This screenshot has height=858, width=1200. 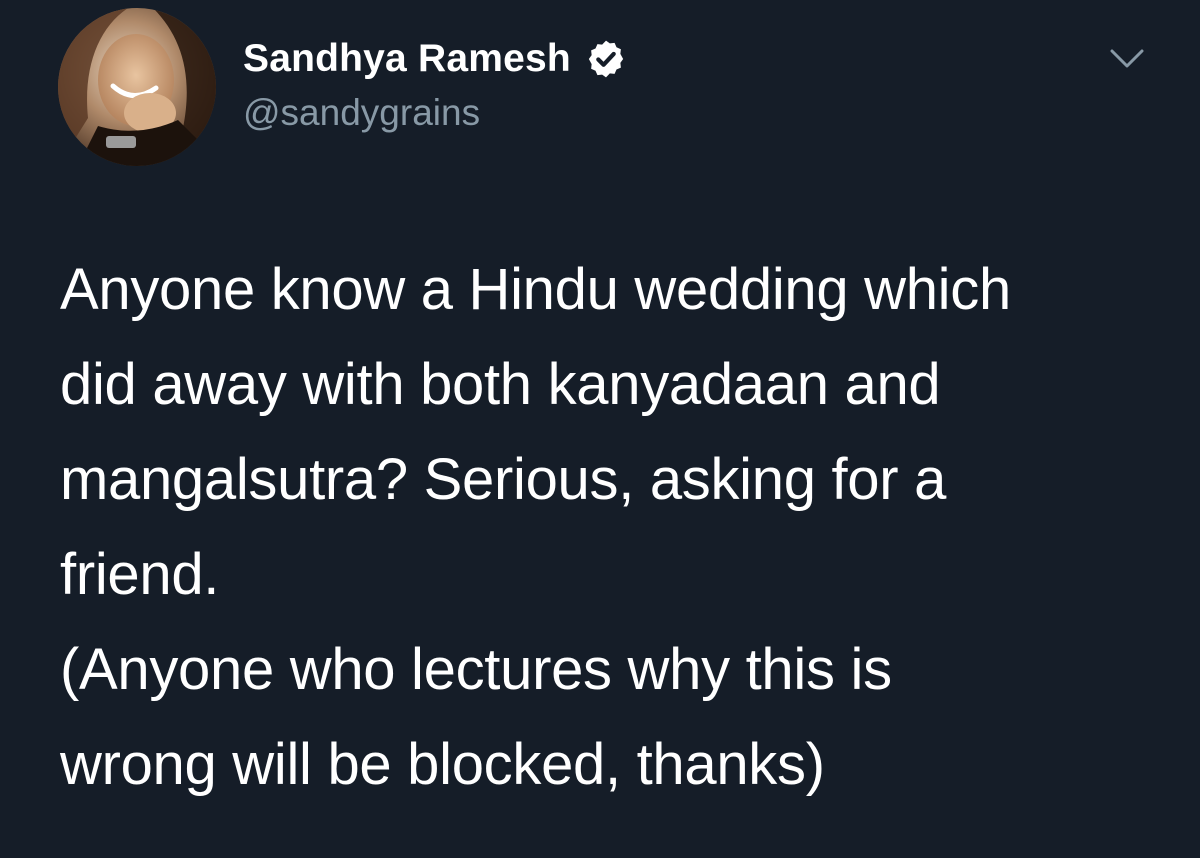 I want to click on author-handle: @sandygrains, so click(x=361, y=113).